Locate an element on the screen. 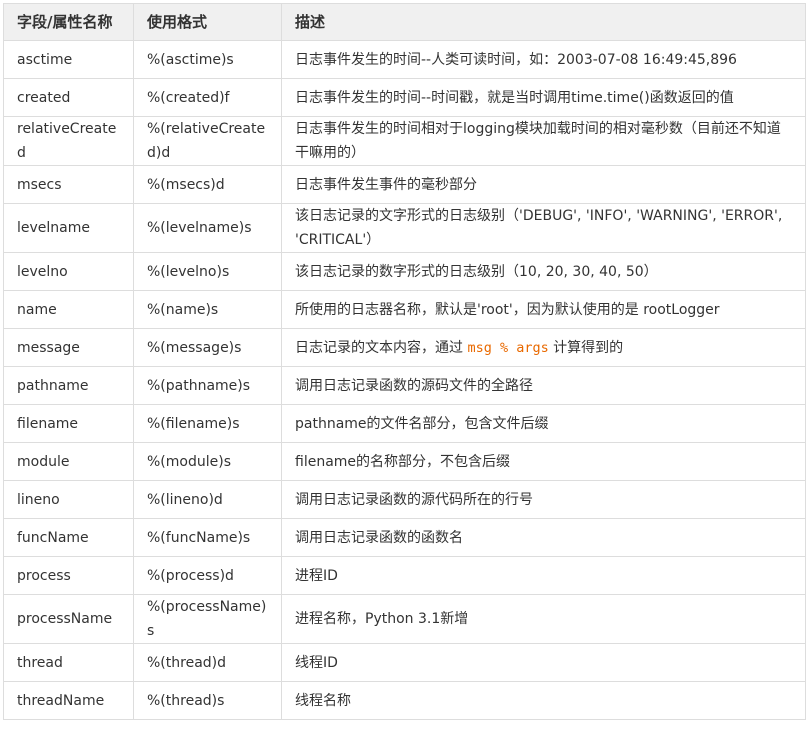 The height and width of the screenshot is (741, 808). table-row: threadName %(thread)s 线程名称 is located at coordinates (404, 700).